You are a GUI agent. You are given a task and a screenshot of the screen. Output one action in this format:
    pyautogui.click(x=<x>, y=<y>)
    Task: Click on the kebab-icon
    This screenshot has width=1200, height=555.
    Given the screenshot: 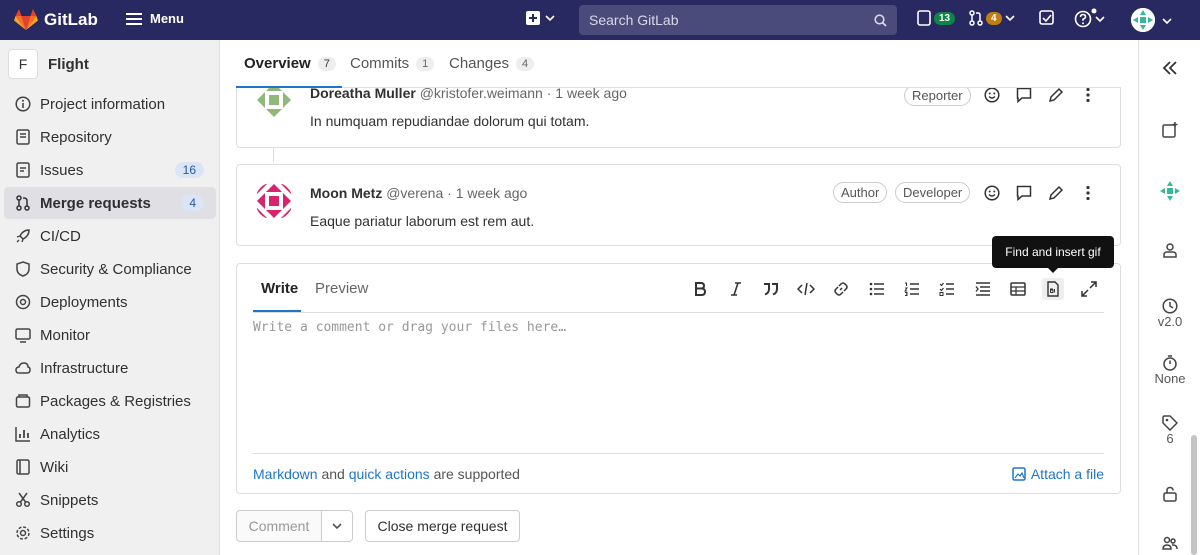 What is the action you would take?
    pyautogui.click(x=1088, y=95)
    